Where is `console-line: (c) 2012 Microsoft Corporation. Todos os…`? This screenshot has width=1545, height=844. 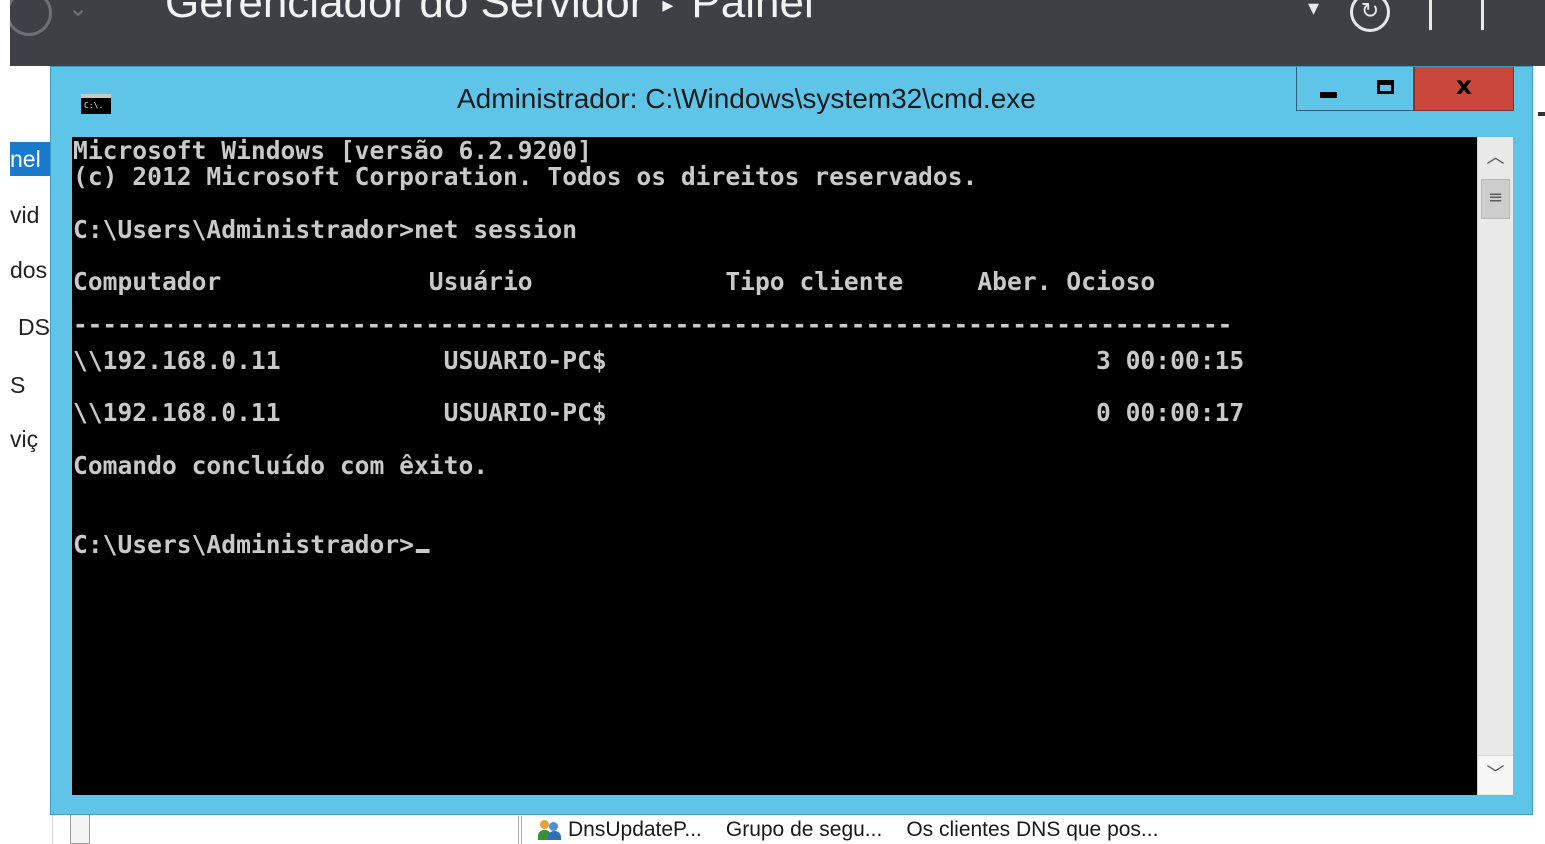
console-line: (c) 2012 Microsoft Corporation. Todos os… is located at coordinates (525, 176).